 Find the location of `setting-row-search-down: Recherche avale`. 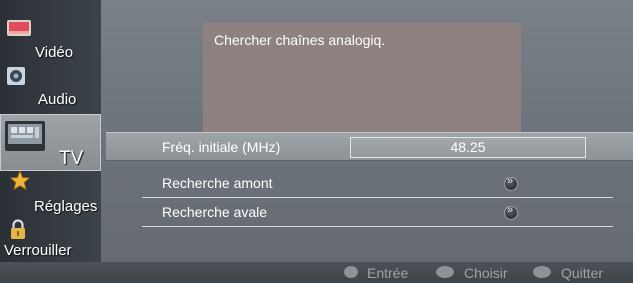

setting-row-search-down: Recherche avale is located at coordinates (369, 212).